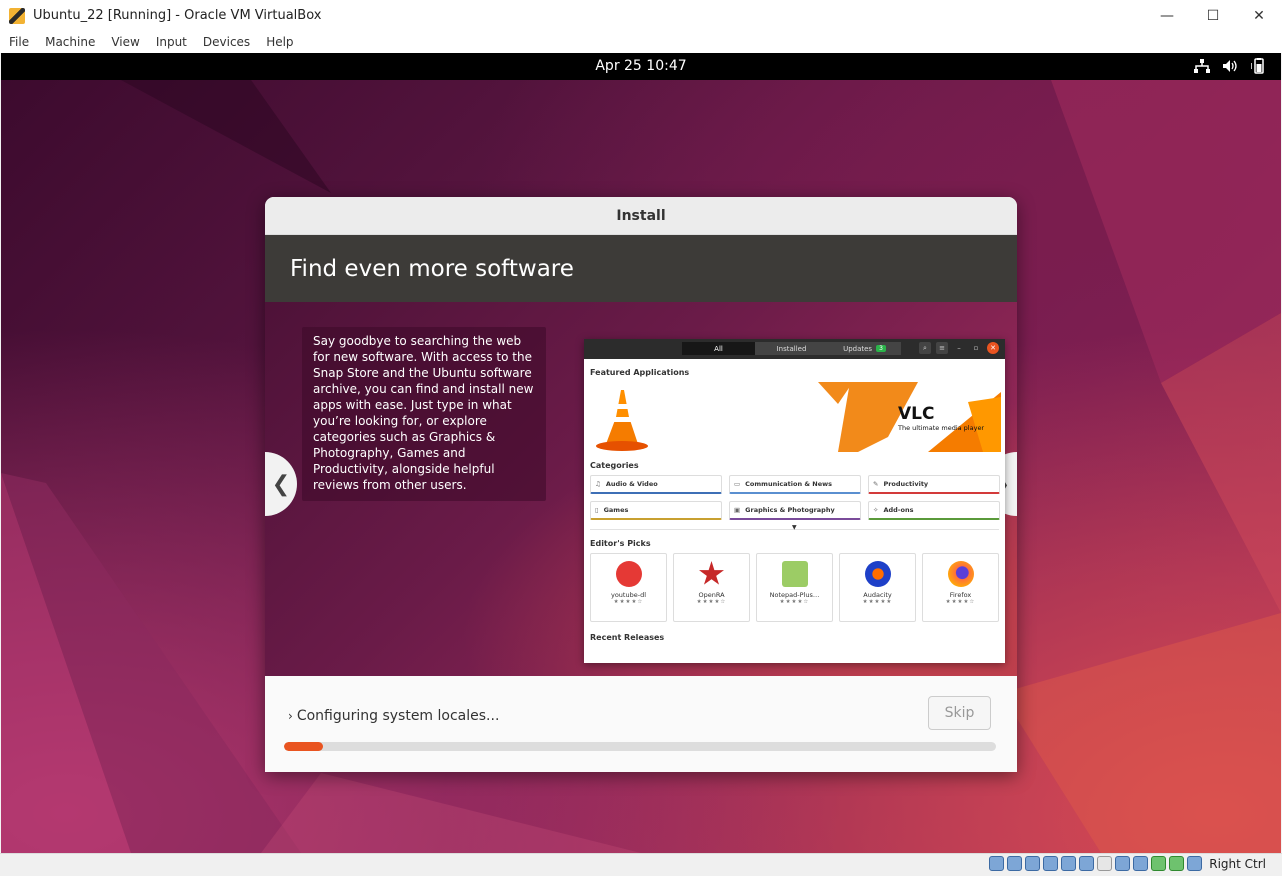 The height and width of the screenshot is (876, 1282). Describe the element at coordinates (628, 595) in the screenshot. I see `pick-name: youtube-dl` at that location.